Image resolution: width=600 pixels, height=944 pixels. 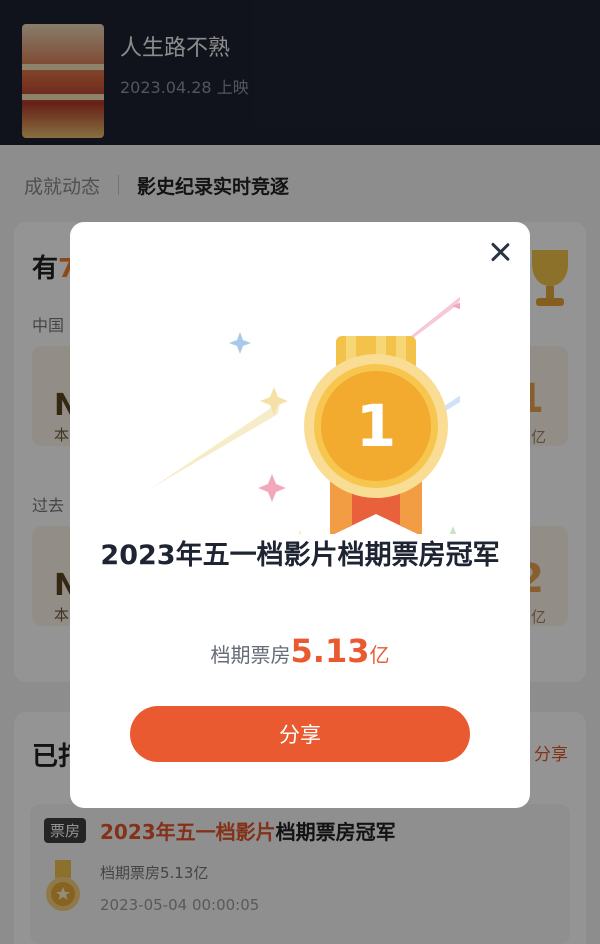 I want to click on share-button: 分享, so click(x=300, y=734).